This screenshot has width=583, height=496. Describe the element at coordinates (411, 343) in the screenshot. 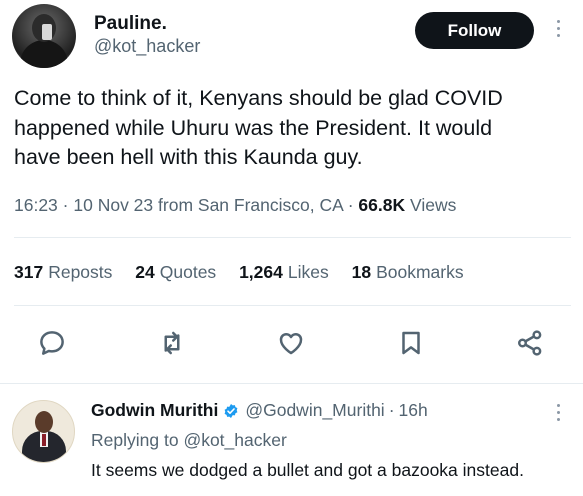

I see `bookmark-icon` at that location.